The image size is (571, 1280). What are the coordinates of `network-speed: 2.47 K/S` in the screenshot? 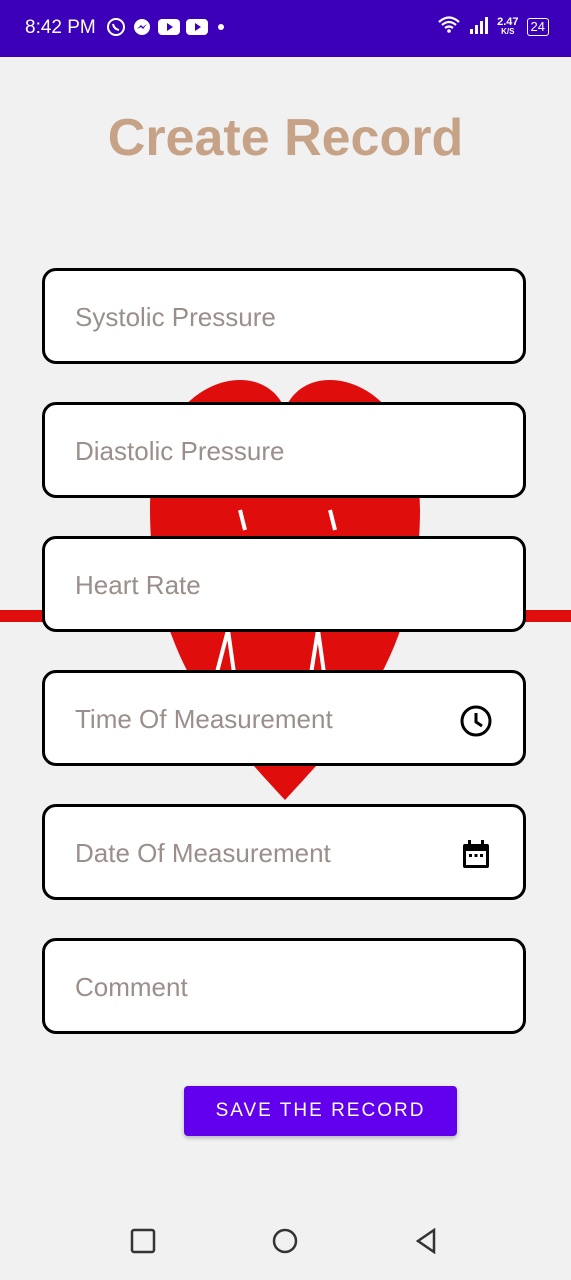 It's located at (508, 26).